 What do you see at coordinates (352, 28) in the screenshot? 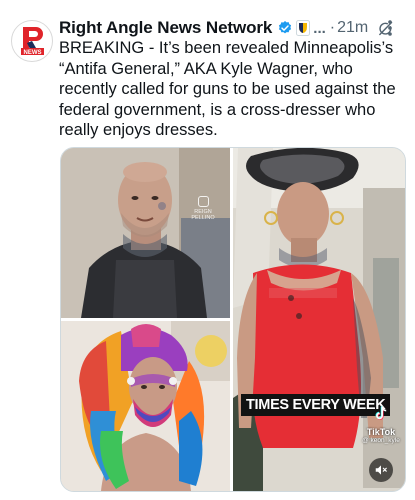
I see `timestamp-link: 21m` at bounding box center [352, 28].